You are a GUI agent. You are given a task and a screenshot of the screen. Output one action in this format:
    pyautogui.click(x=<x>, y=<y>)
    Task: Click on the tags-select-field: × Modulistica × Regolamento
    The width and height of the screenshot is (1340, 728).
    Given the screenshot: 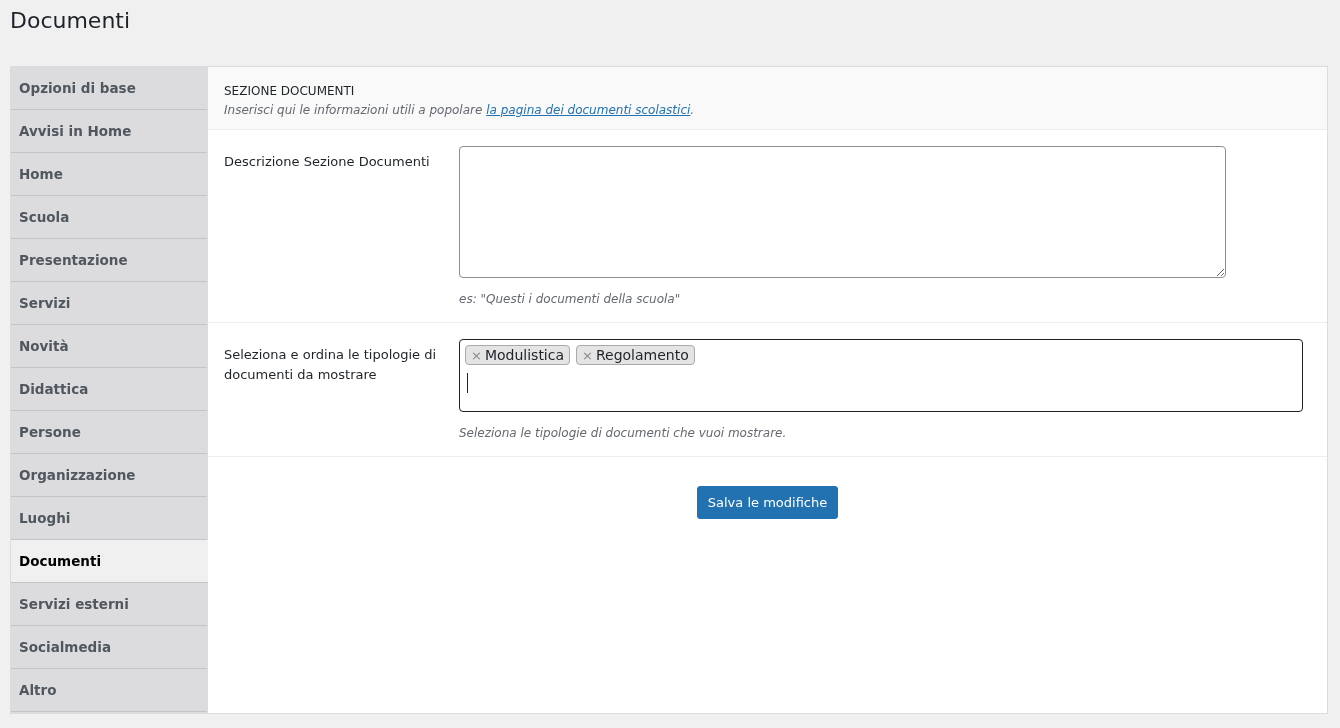 What is the action you would take?
    pyautogui.click(x=881, y=375)
    